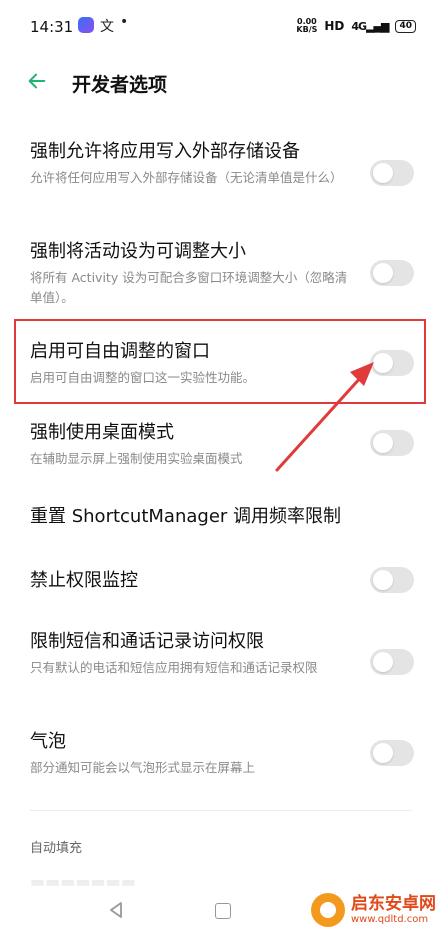 The height and width of the screenshot is (935, 442). What do you see at coordinates (165, 151) in the screenshot?
I see `setting-title: 强制允许将应用写入外部存储设备` at bounding box center [165, 151].